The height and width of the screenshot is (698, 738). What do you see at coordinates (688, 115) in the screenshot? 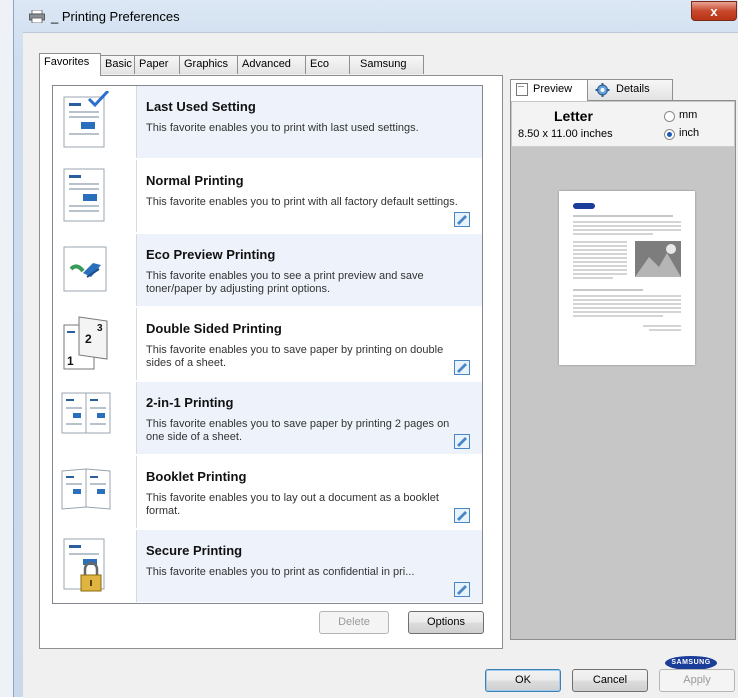
I see `unit-mm-label: mm` at bounding box center [688, 115].